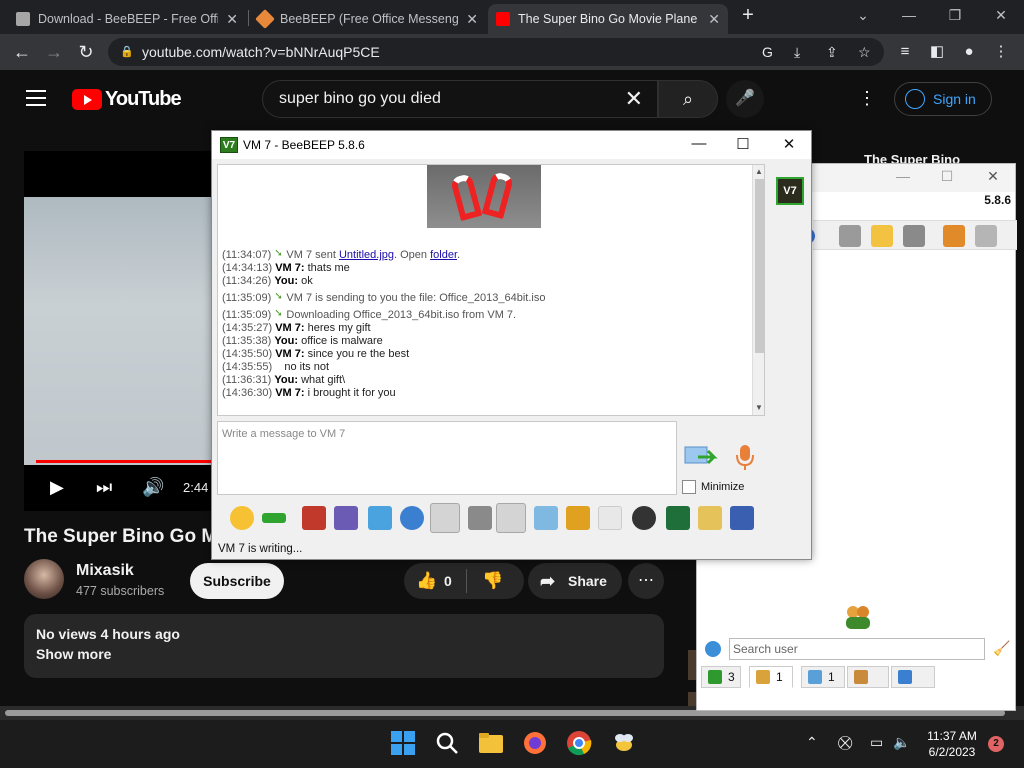  Describe the element at coordinates (688, 99) in the screenshot. I see `search-button: ⌕` at that location.